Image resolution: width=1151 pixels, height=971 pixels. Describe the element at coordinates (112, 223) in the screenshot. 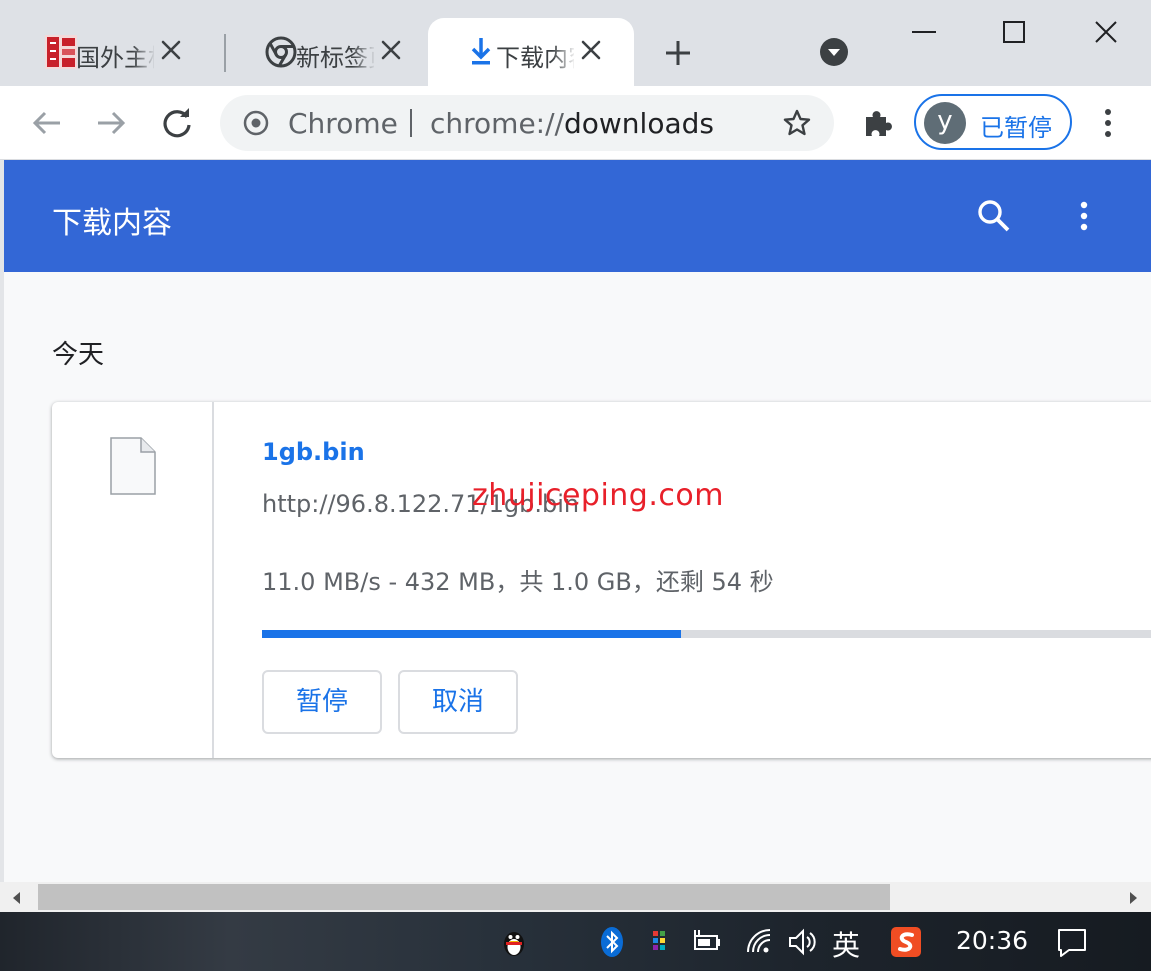

I see `page-title: 下载内容` at that location.